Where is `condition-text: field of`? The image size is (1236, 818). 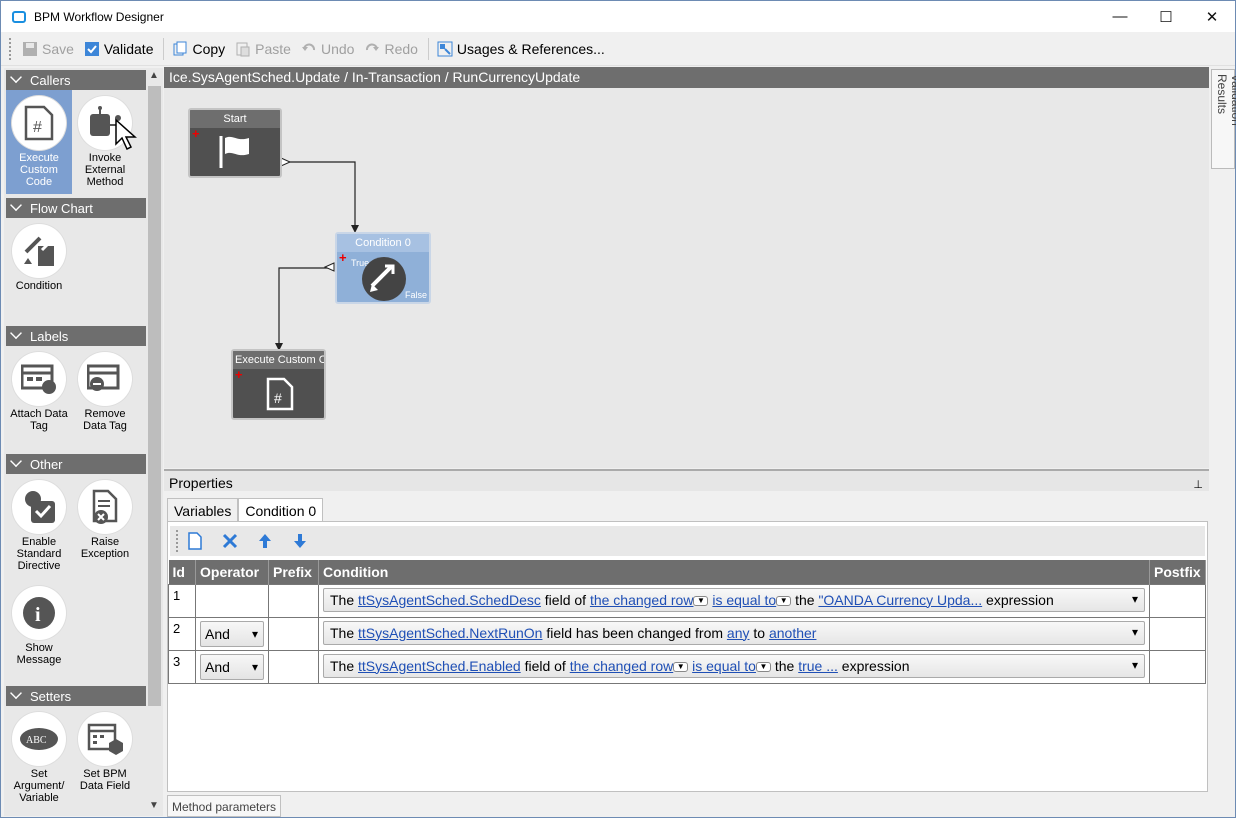
condition-text: field of is located at coordinates (565, 599).